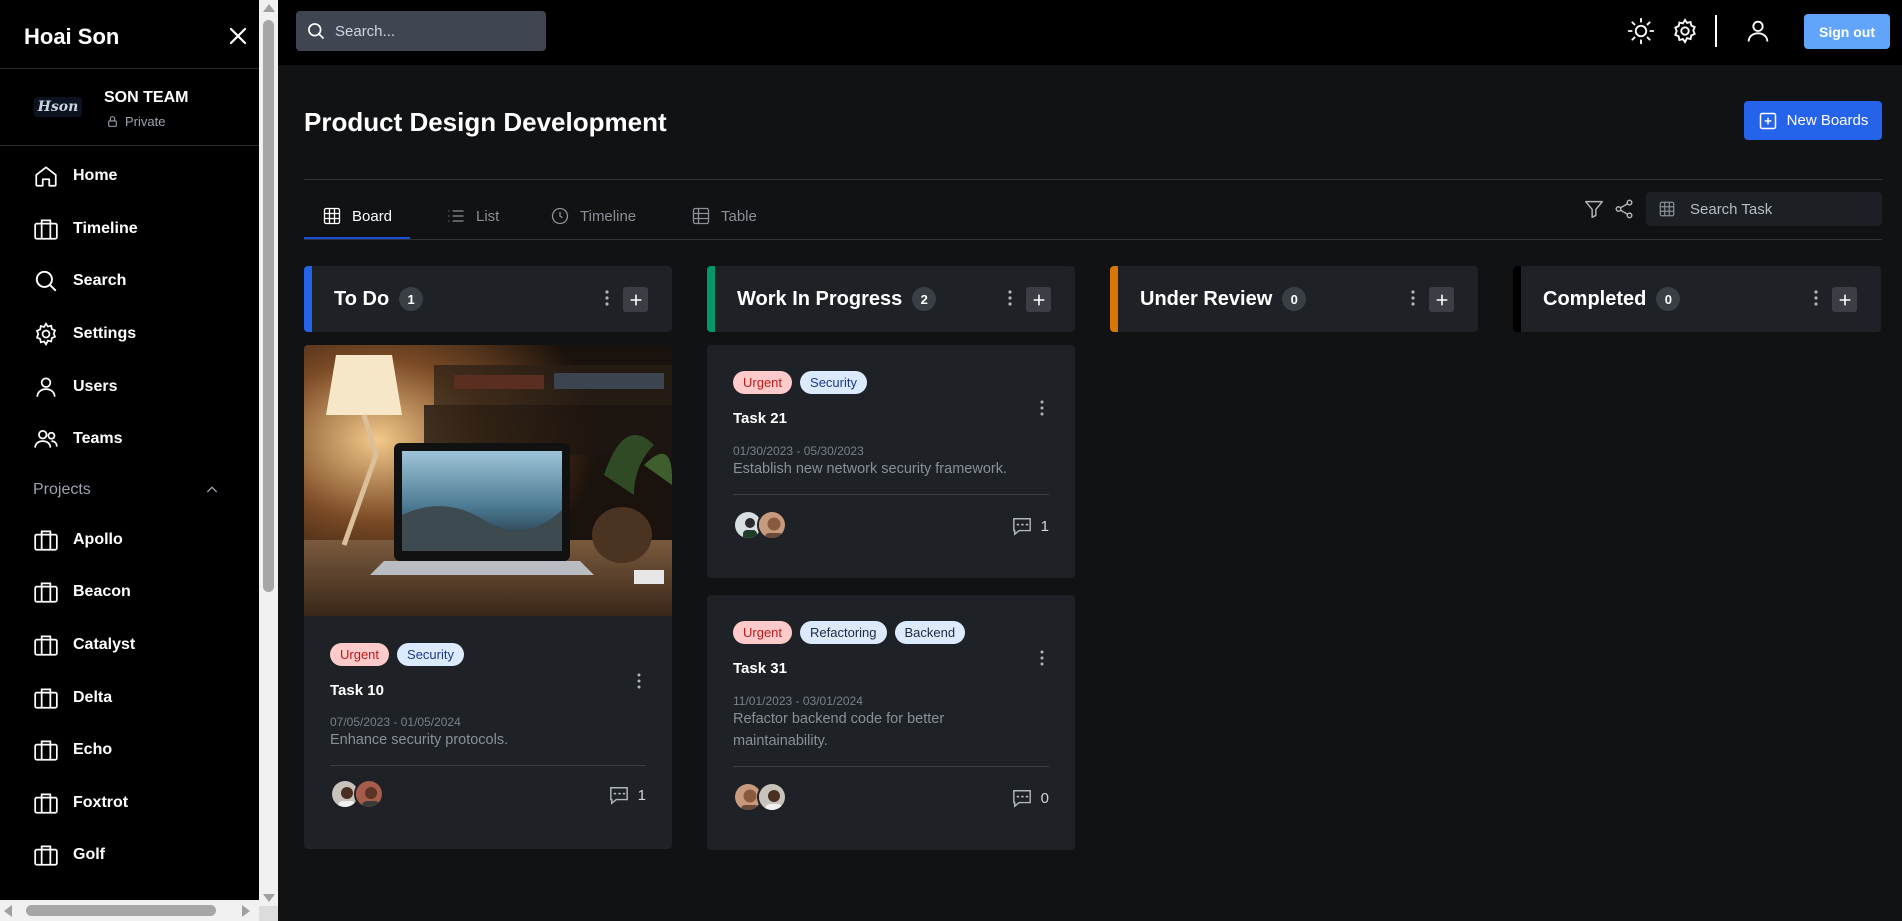  Describe the element at coordinates (1716, 31) in the screenshot. I see `topbar-divider` at that location.